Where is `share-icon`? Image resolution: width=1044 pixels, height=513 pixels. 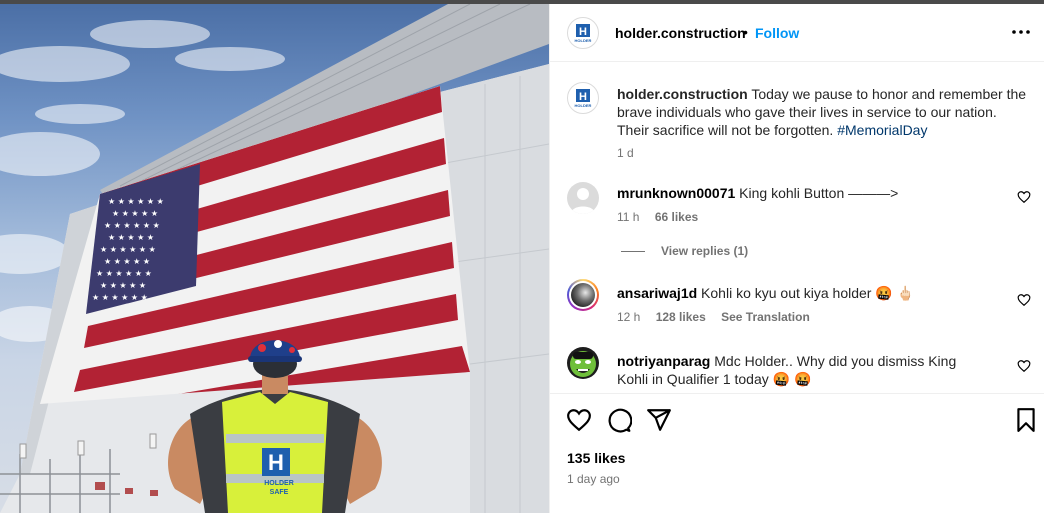
share-icon is located at coordinates (659, 420).